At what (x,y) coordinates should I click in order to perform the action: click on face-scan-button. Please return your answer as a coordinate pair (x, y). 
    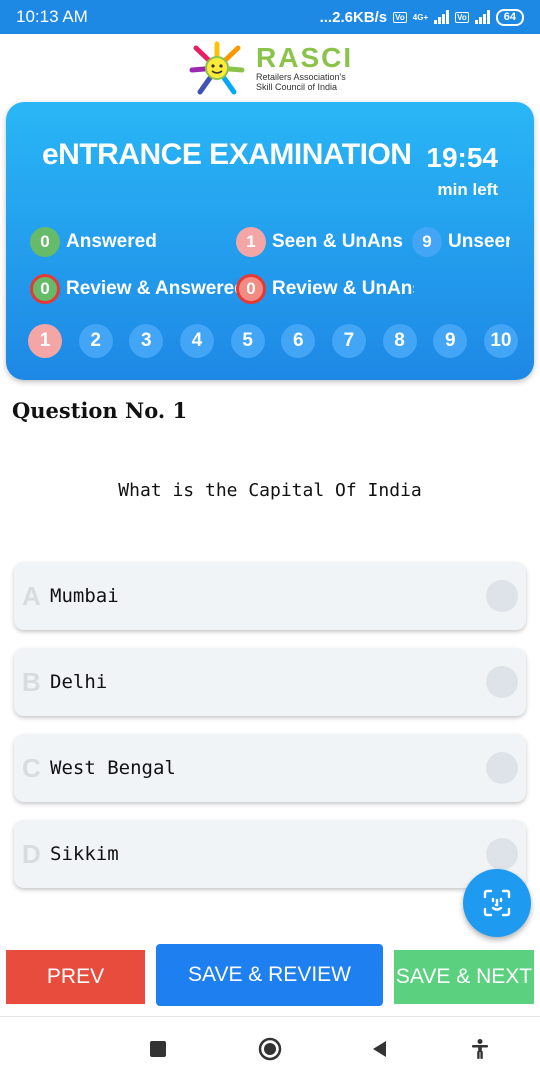
    Looking at the image, I should click on (497, 903).